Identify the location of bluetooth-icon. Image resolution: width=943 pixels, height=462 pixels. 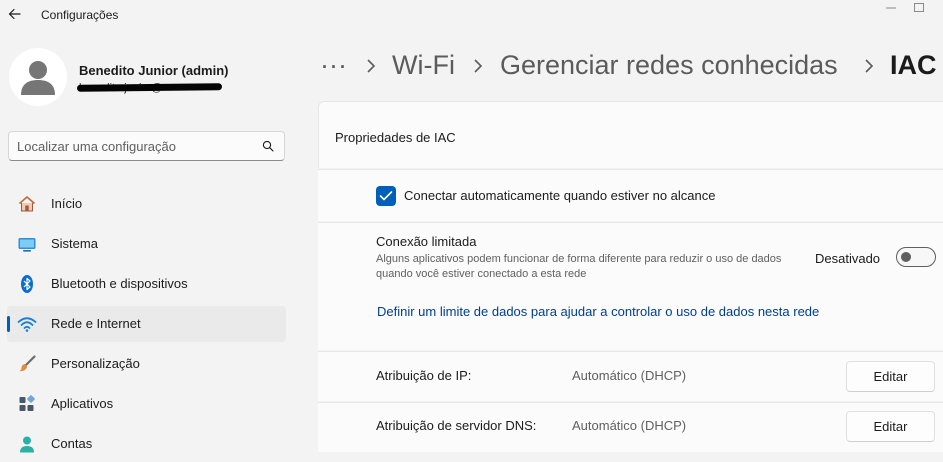
(27, 284).